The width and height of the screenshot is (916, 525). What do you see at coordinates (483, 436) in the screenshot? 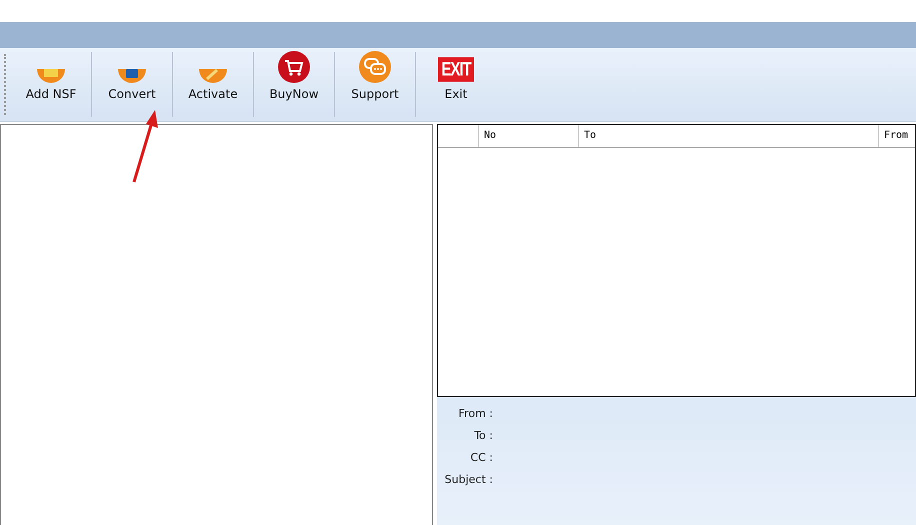
I see `field-label: To :` at bounding box center [483, 436].